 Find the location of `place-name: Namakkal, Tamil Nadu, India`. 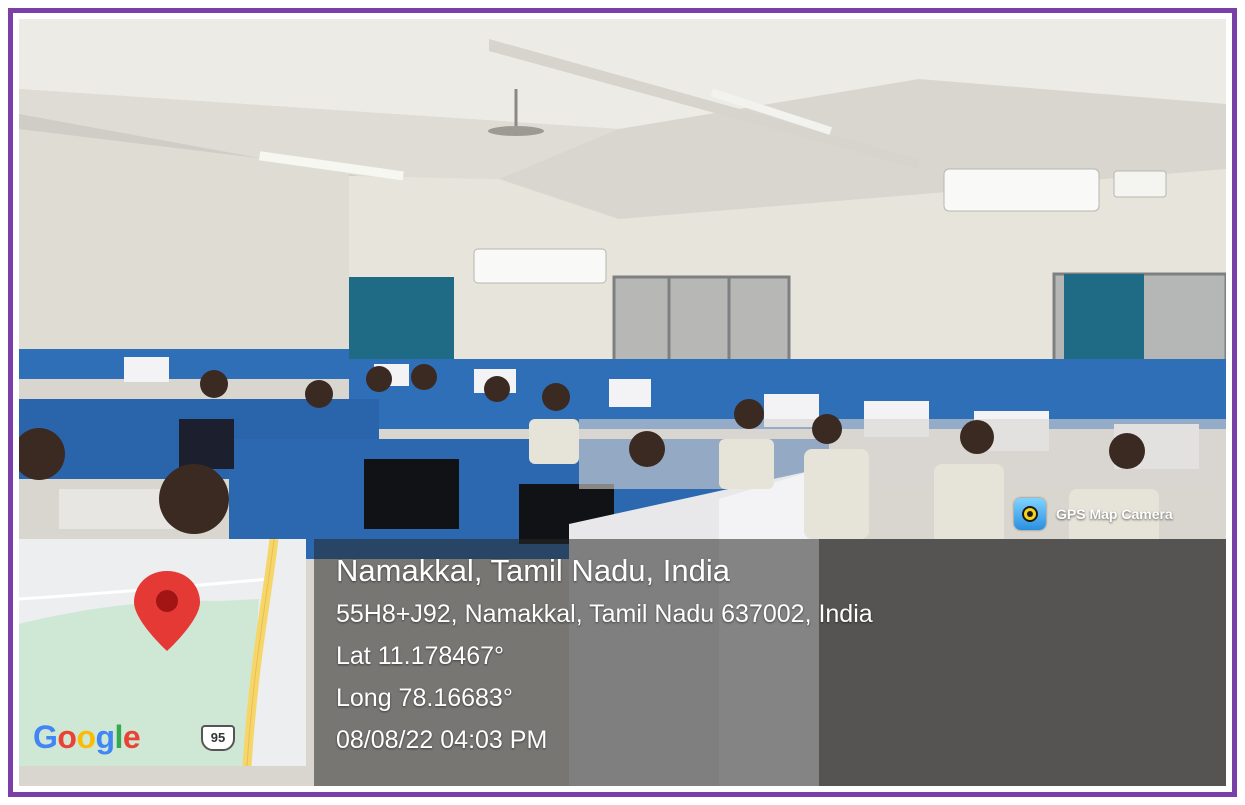

place-name: Namakkal, Tamil Nadu, India is located at coordinates (533, 570).